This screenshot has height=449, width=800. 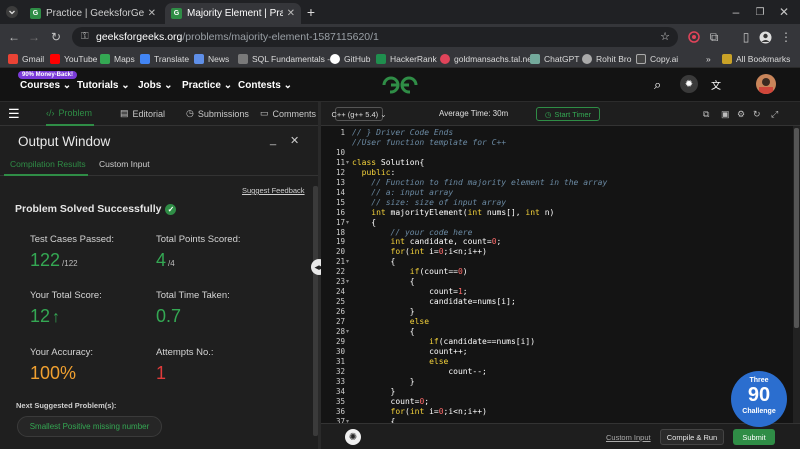 What do you see at coordinates (14, 37) in the screenshot?
I see `back-icon: ←` at bounding box center [14, 37].